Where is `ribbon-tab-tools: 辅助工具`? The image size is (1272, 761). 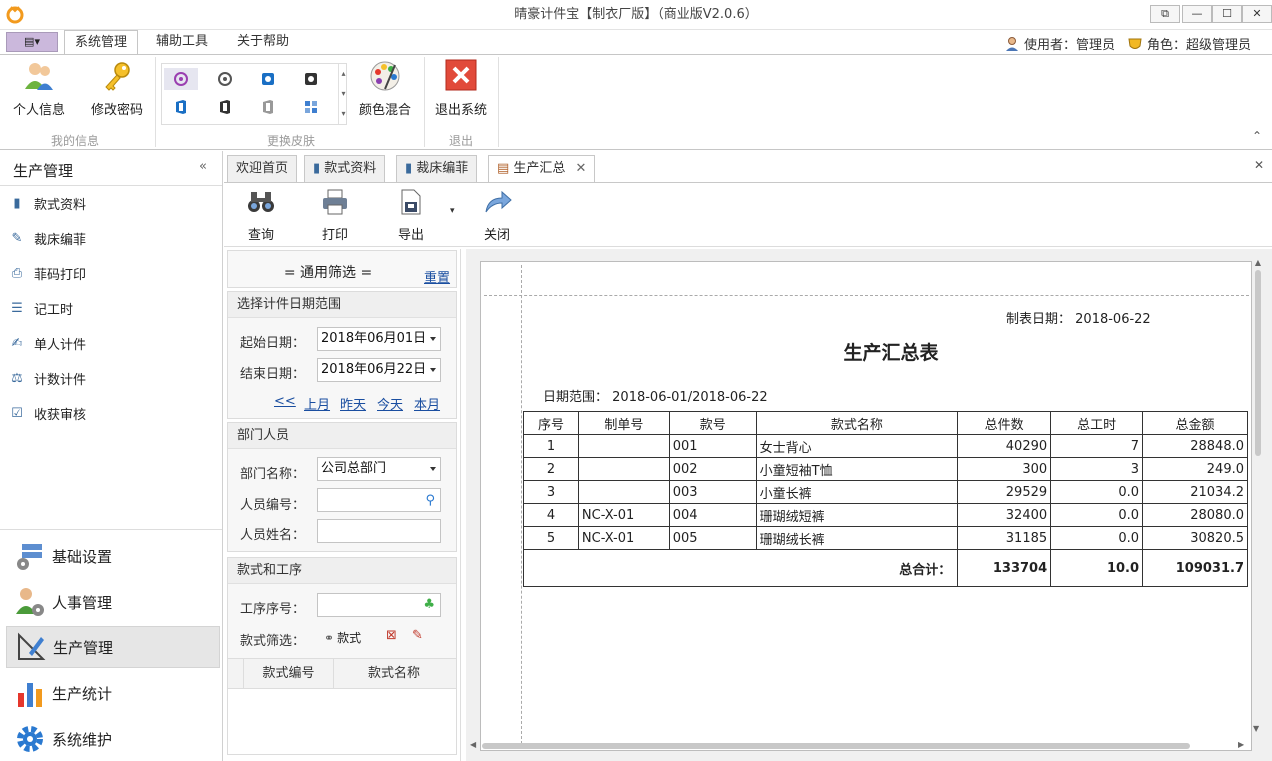 ribbon-tab-tools: 辅助工具 is located at coordinates (182, 42).